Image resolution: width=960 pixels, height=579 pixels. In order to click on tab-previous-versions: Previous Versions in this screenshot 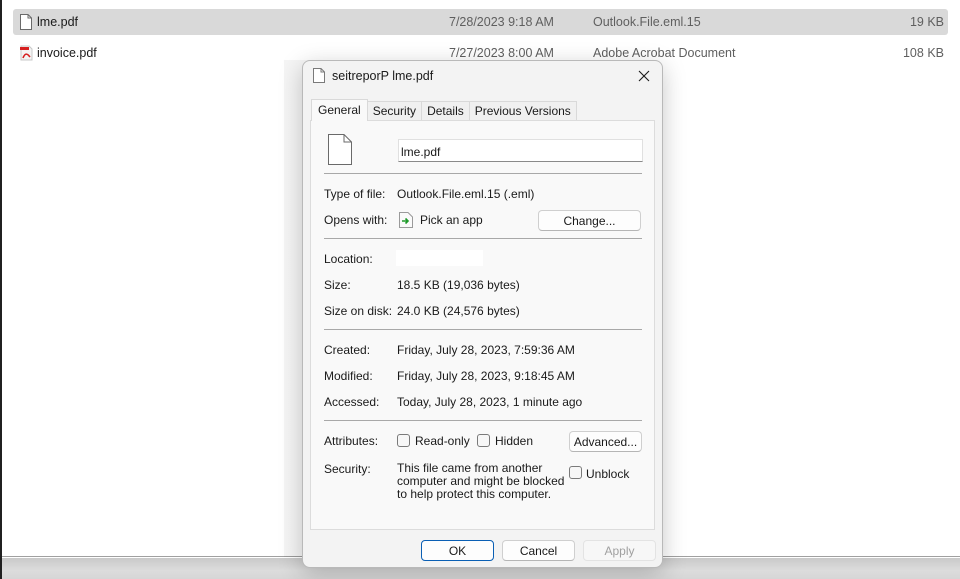, I will do `click(522, 111)`.